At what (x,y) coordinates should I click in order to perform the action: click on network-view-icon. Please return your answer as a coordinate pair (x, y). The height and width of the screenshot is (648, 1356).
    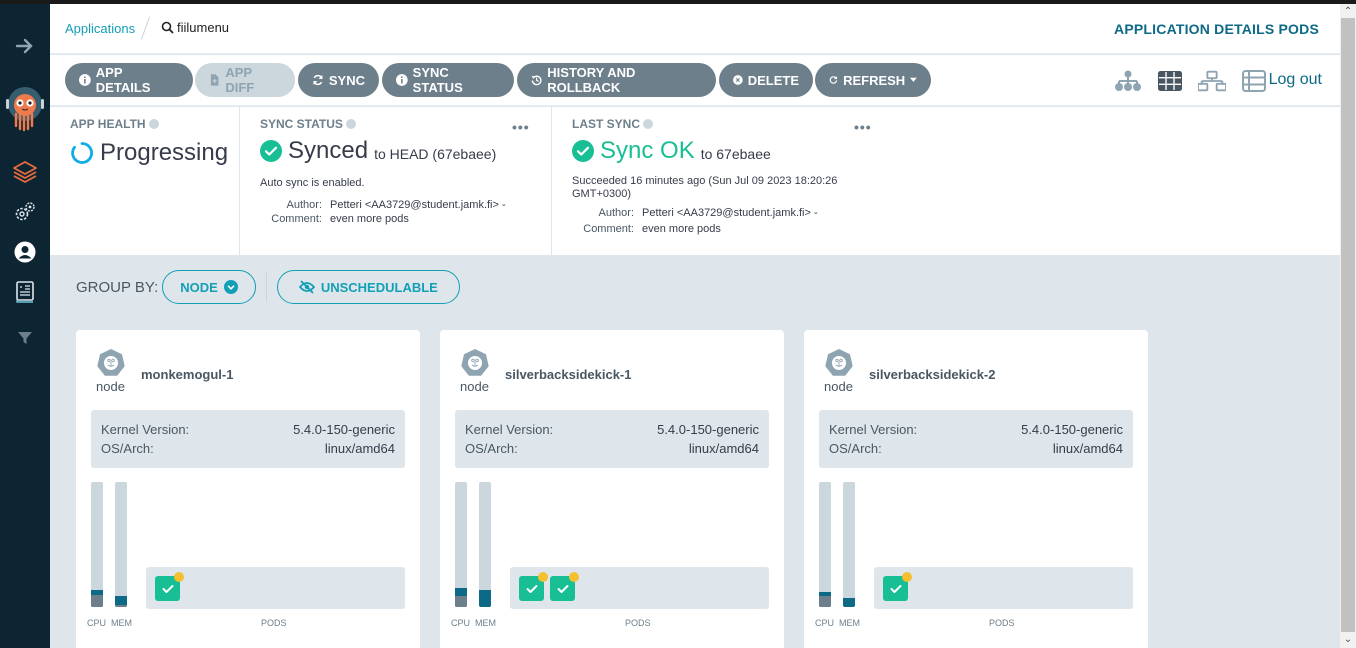
    Looking at the image, I should click on (1212, 81).